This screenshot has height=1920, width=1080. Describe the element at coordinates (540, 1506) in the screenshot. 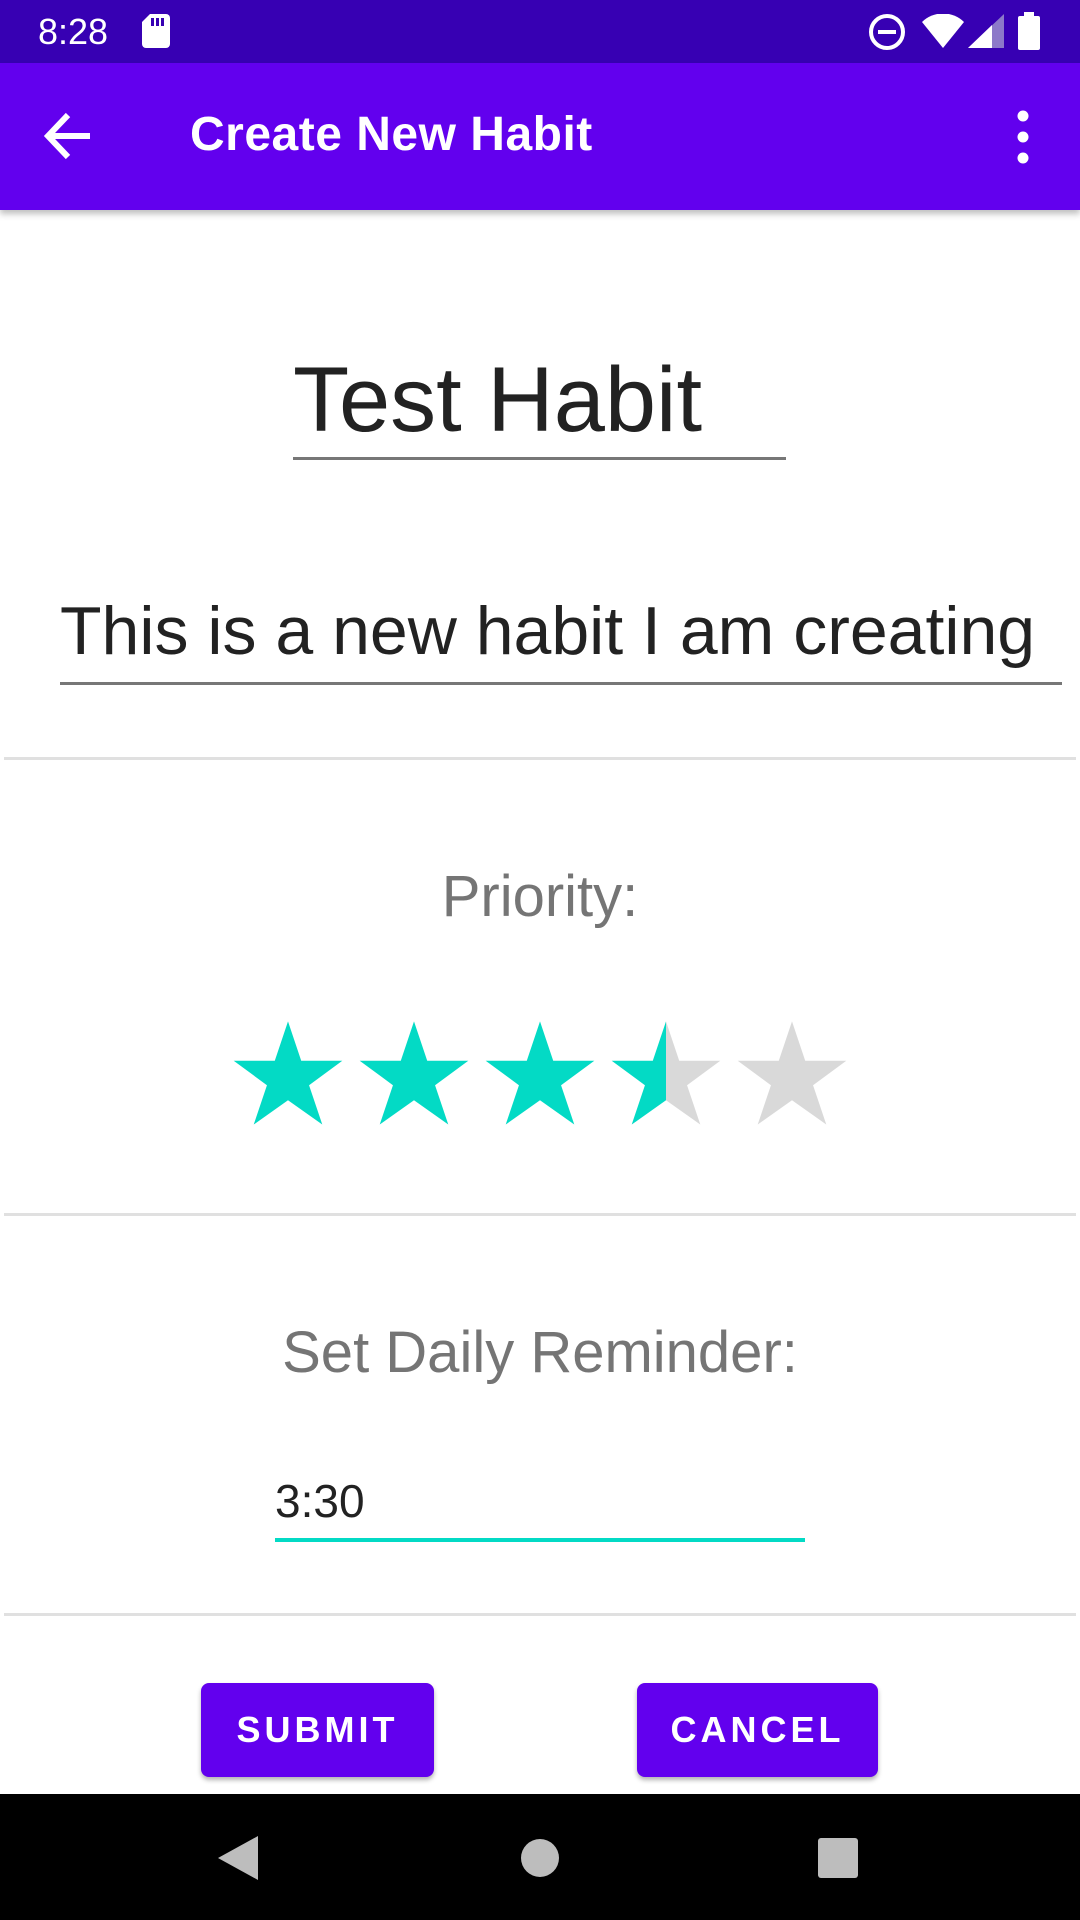

I see `reminder-time-input: 3:30` at that location.